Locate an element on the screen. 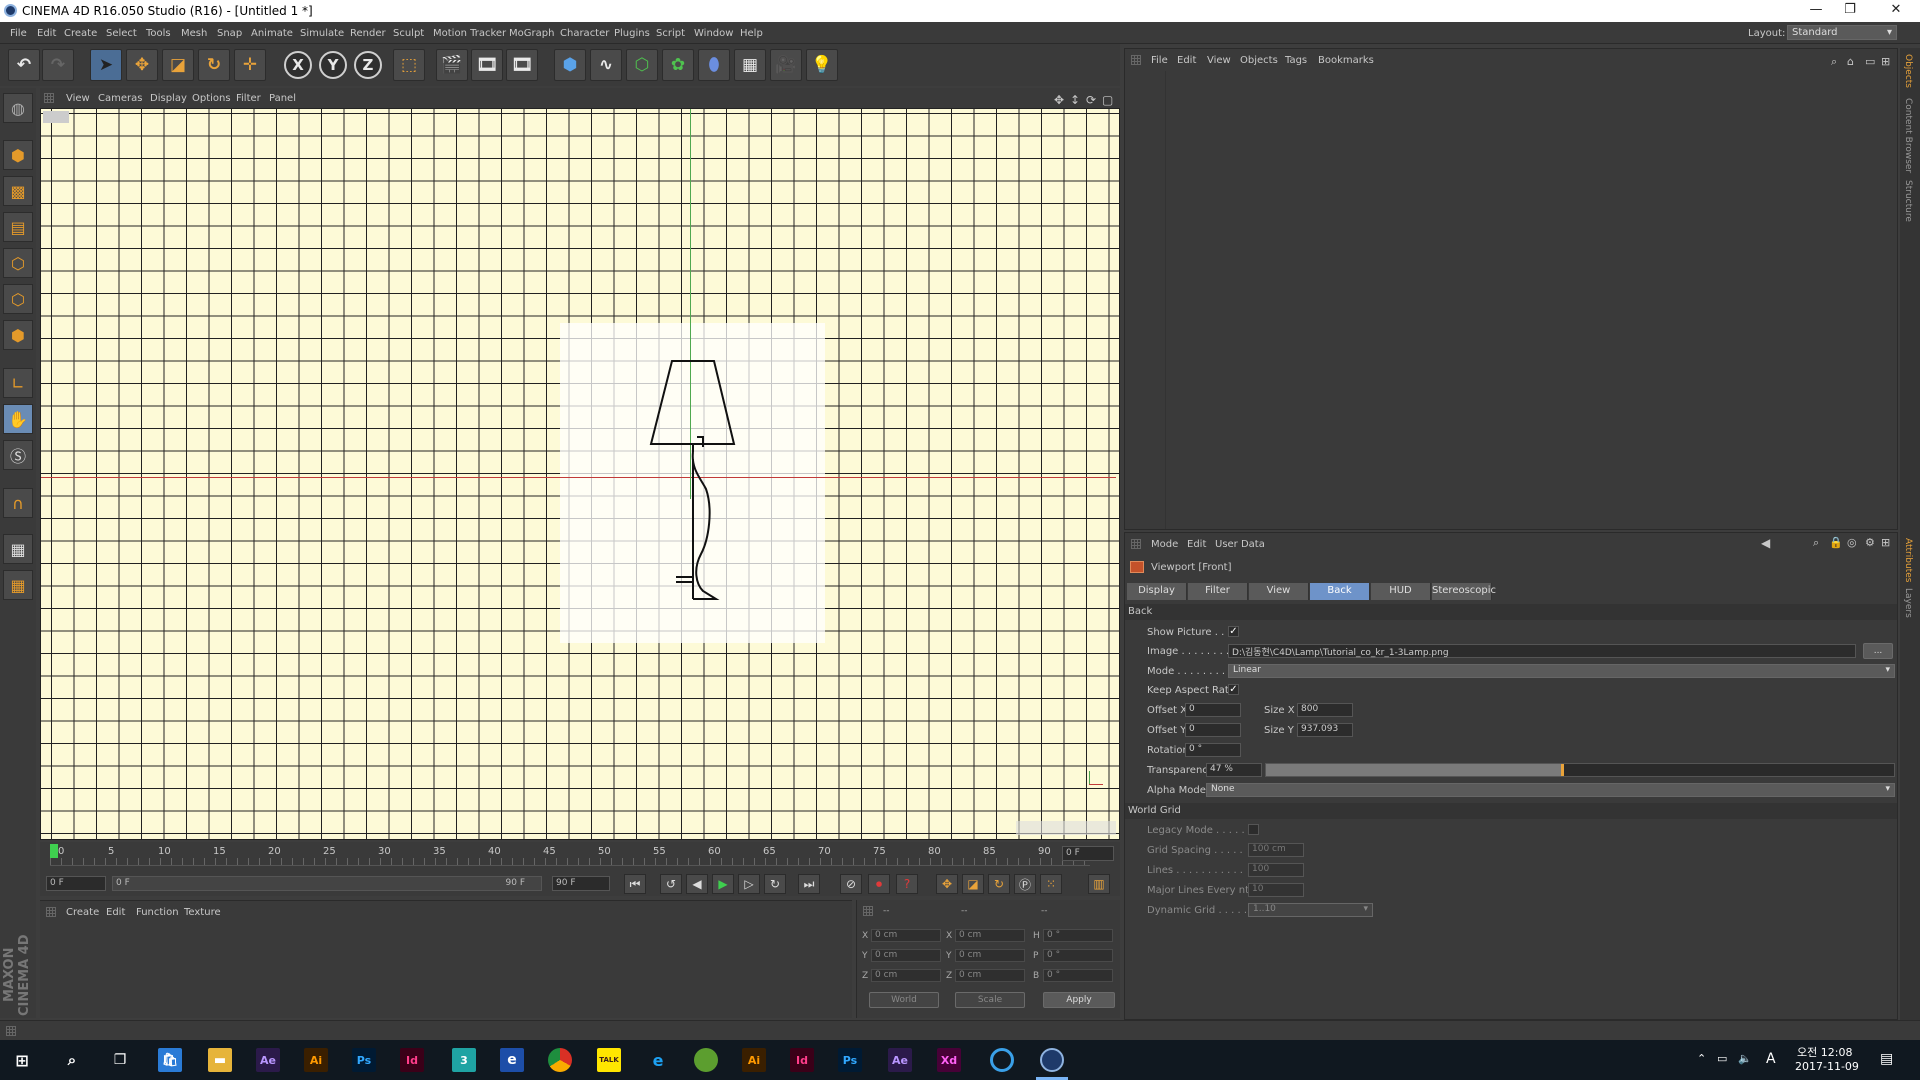 This screenshot has height=1080, width=1920. input-language: A is located at coordinates (1771, 1059).